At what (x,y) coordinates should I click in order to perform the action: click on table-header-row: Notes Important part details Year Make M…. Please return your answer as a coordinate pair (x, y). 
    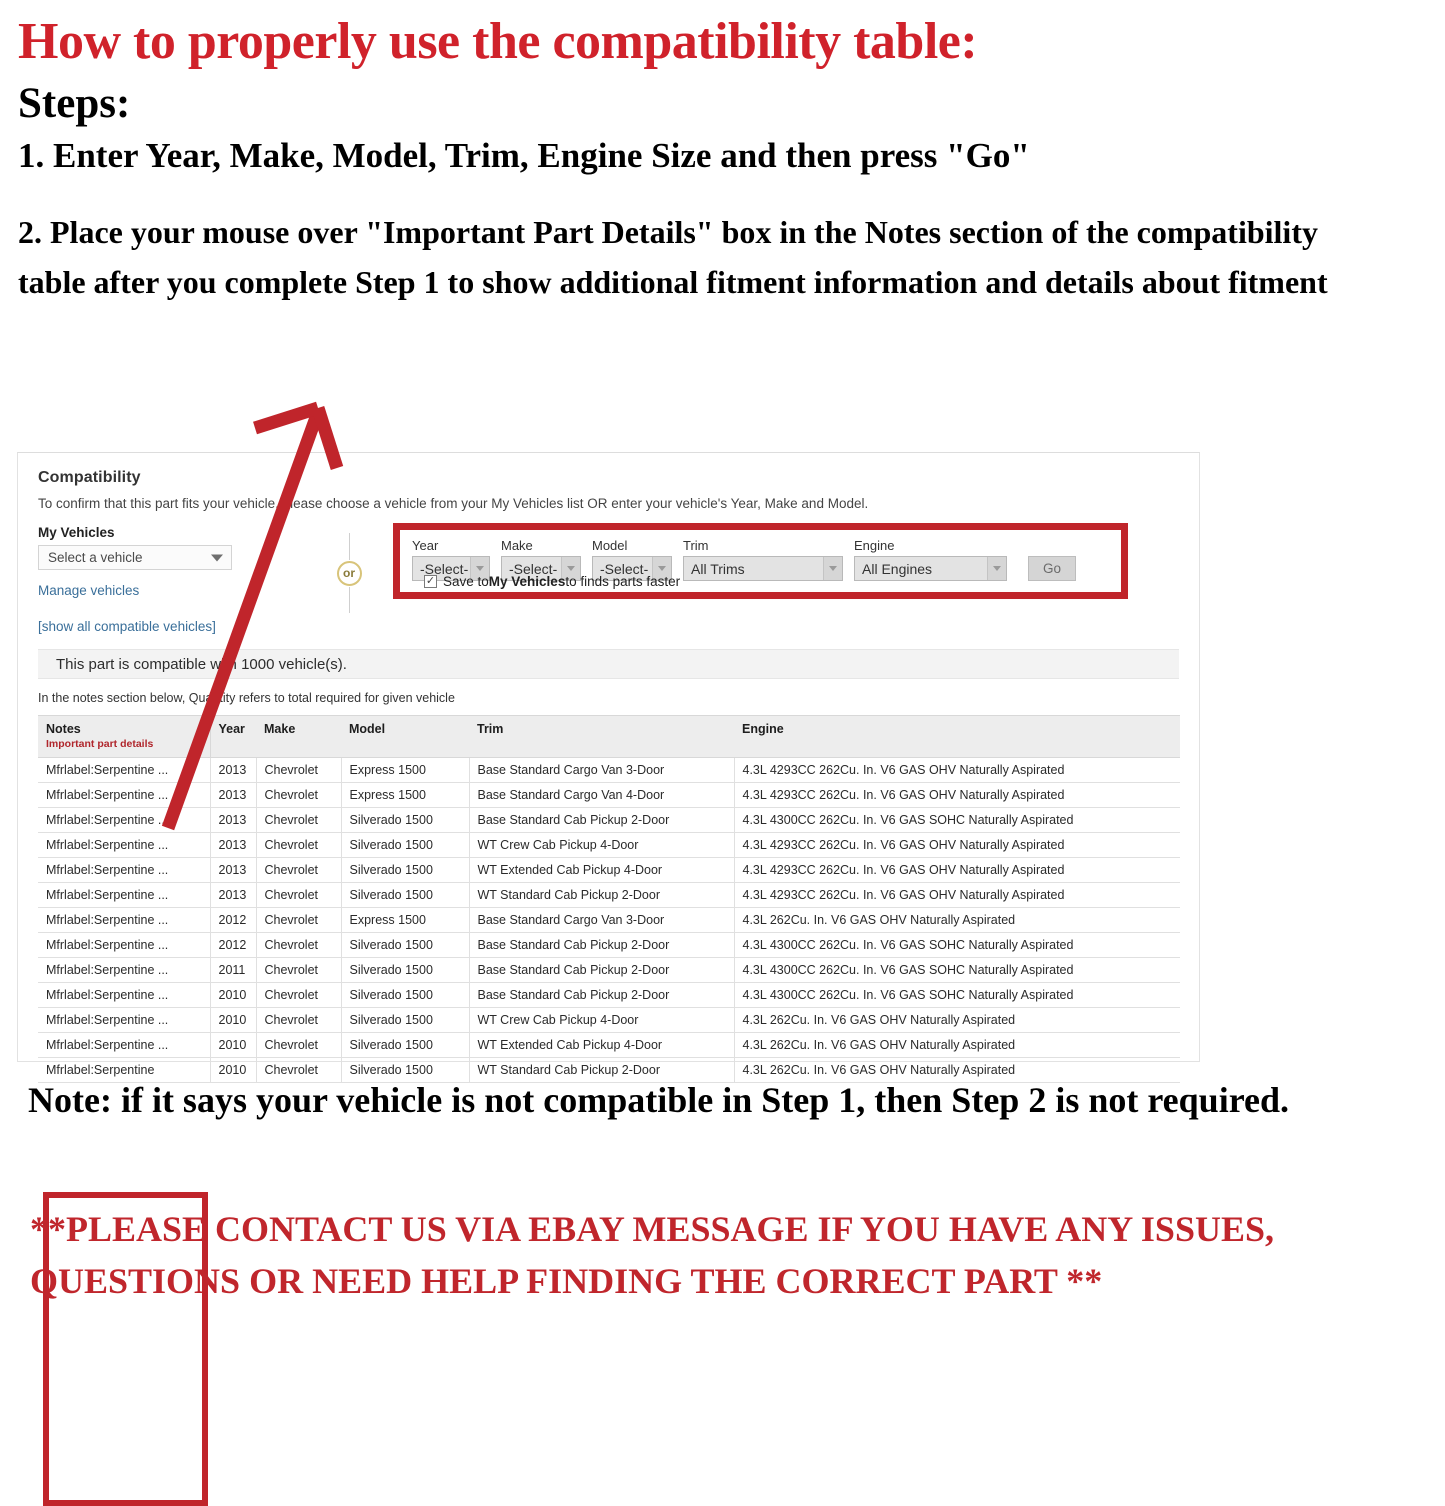
    Looking at the image, I should click on (609, 736).